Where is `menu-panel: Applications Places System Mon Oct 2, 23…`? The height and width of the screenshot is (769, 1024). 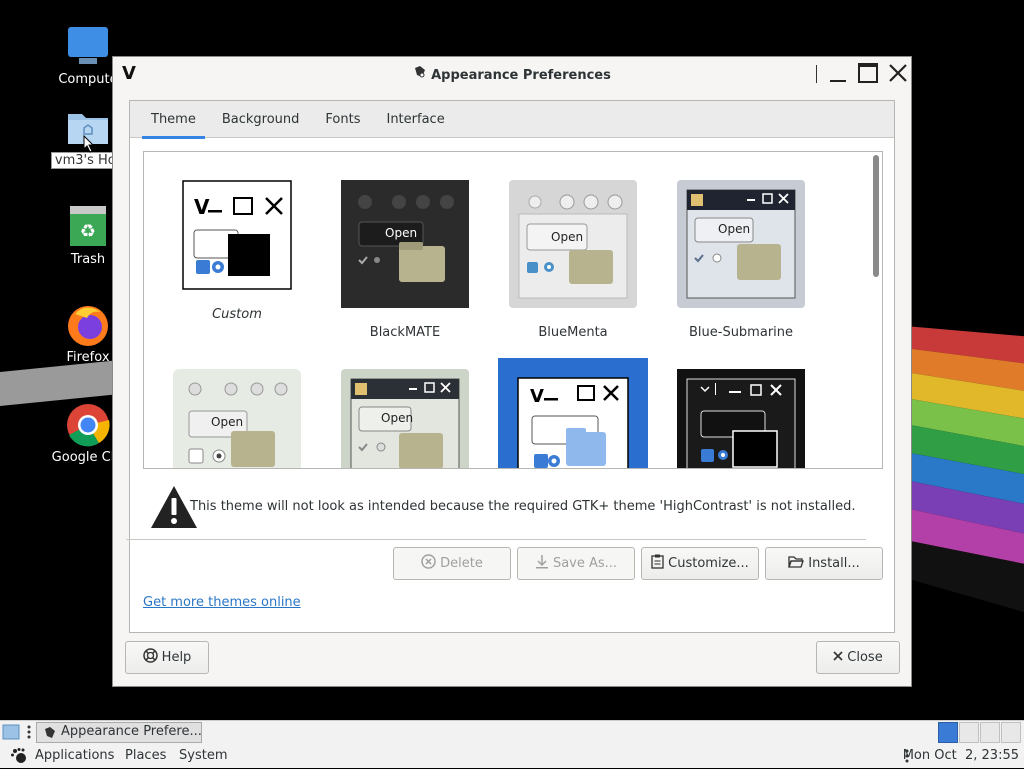 menu-panel: Applications Places System Mon Oct 2, 23… is located at coordinates (512, 756).